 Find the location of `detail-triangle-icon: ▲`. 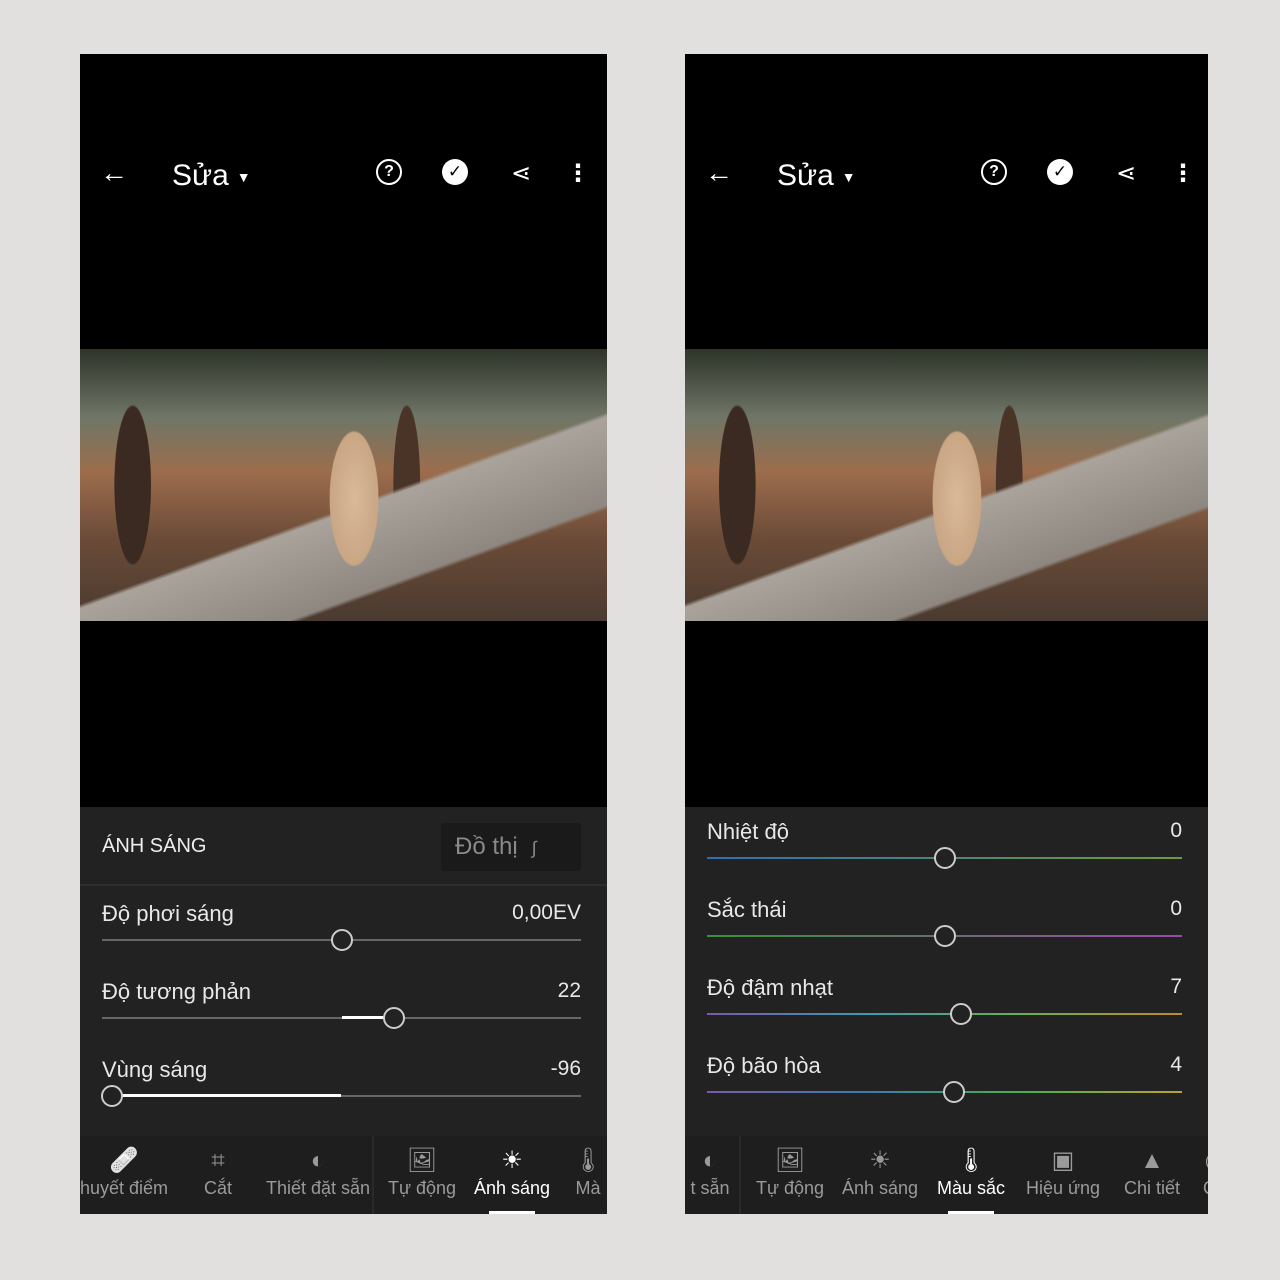

detail-triangle-icon: ▲ is located at coordinates (1152, 1160).